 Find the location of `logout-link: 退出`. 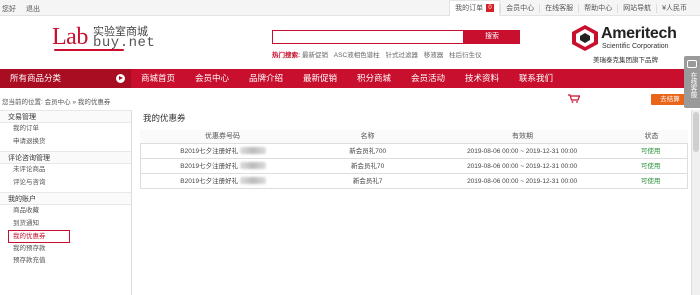

logout-link: 退出 is located at coordinates (33, 9).